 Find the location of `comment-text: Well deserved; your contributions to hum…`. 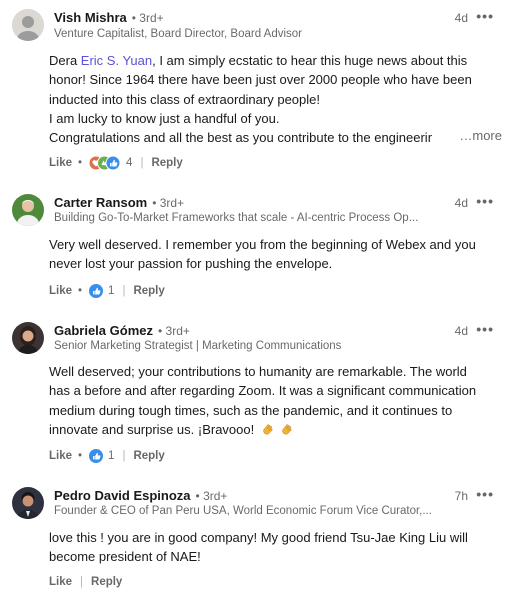

comment-text: Well deserved; your contributions to hum… is located at coordinates (263, 400).